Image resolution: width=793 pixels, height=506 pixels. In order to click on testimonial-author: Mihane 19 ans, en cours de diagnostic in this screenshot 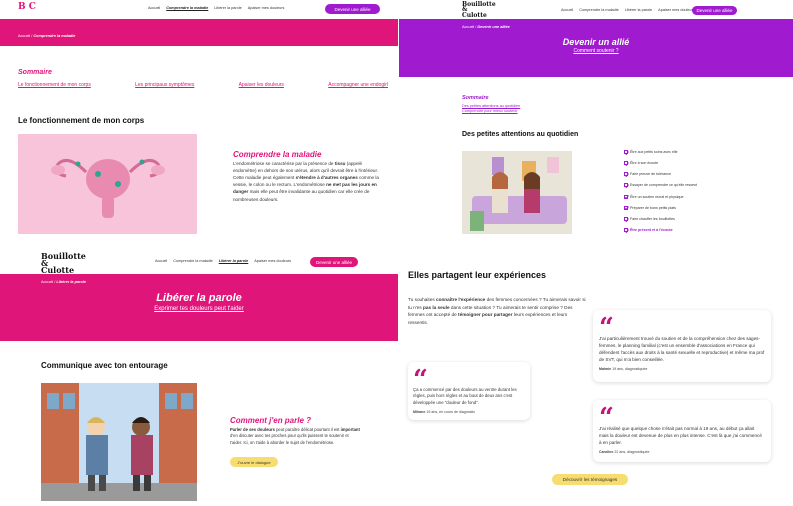, I will do `click(444, 412)`.